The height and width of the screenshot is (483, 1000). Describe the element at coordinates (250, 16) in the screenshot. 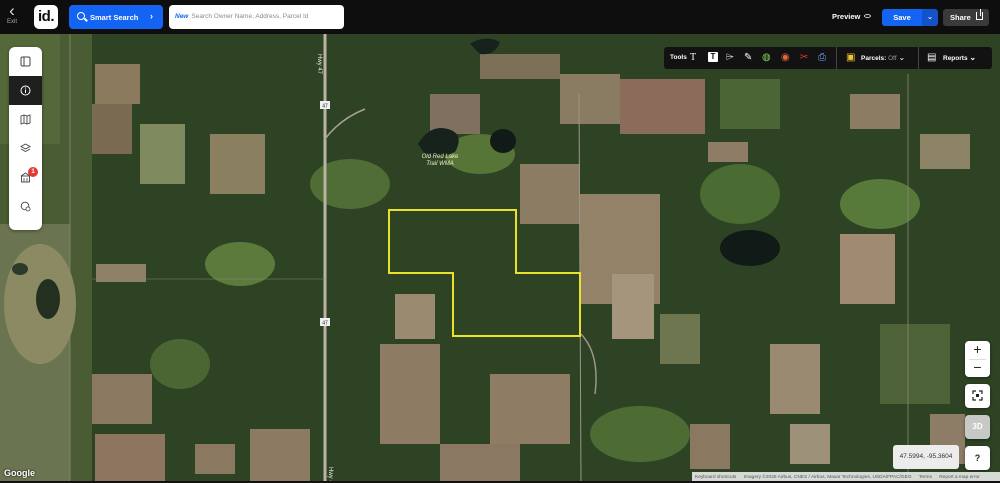

I see `search-placeholder: Search Owner Name, Address, Parcel Id` at that location.